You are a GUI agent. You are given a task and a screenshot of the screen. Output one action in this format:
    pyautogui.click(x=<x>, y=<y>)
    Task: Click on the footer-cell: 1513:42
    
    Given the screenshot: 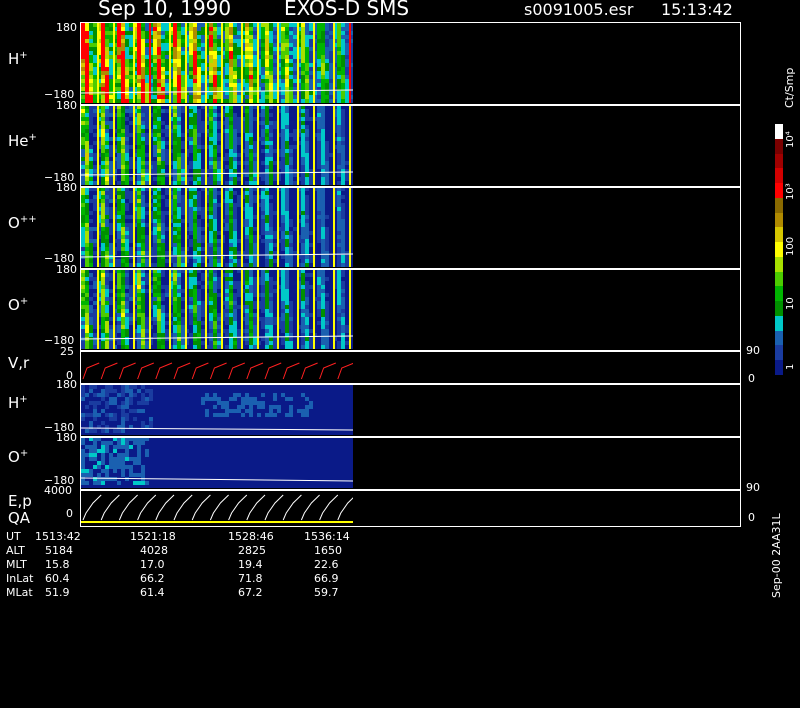 What is the action you would take?
    pyautogui.click(x=58, y=536)
    